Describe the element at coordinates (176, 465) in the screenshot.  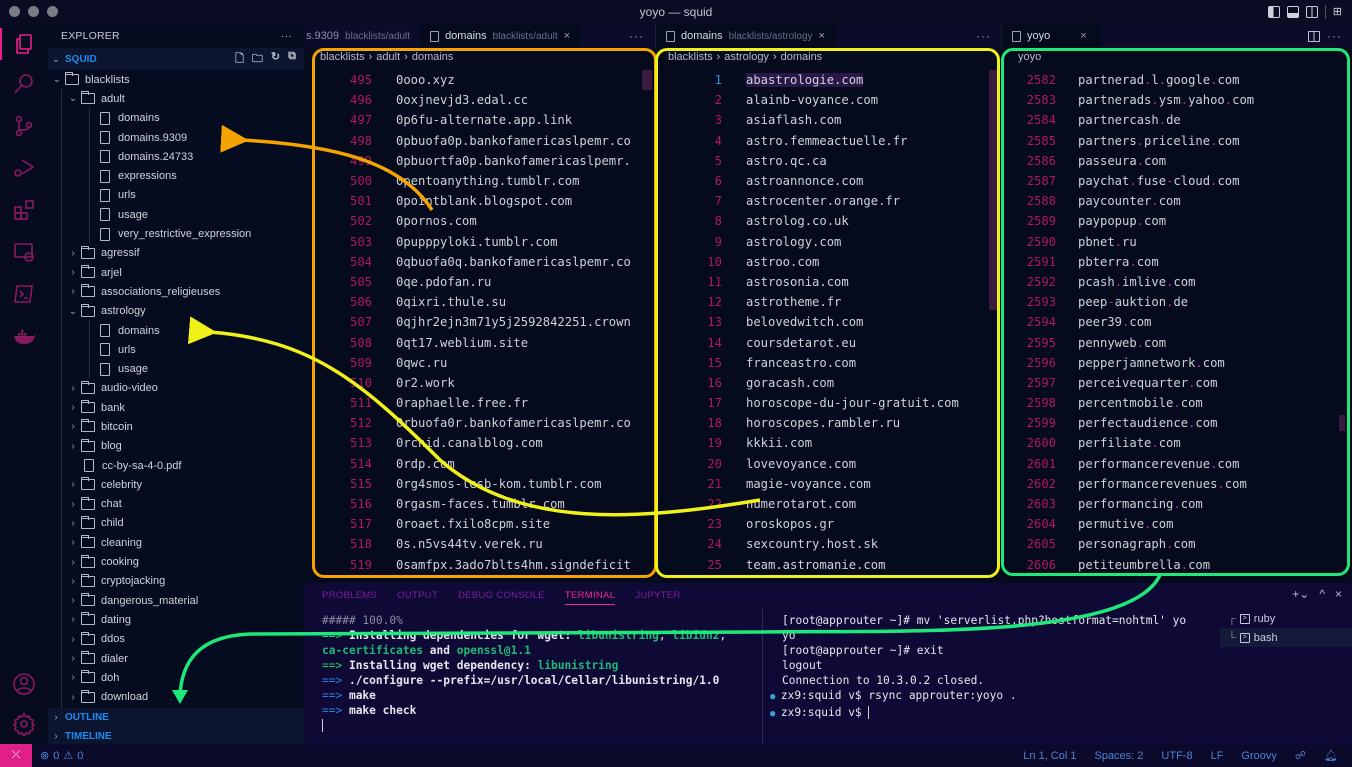
I see `file-item: cc-by-sa-4-0.pdf` at that location.